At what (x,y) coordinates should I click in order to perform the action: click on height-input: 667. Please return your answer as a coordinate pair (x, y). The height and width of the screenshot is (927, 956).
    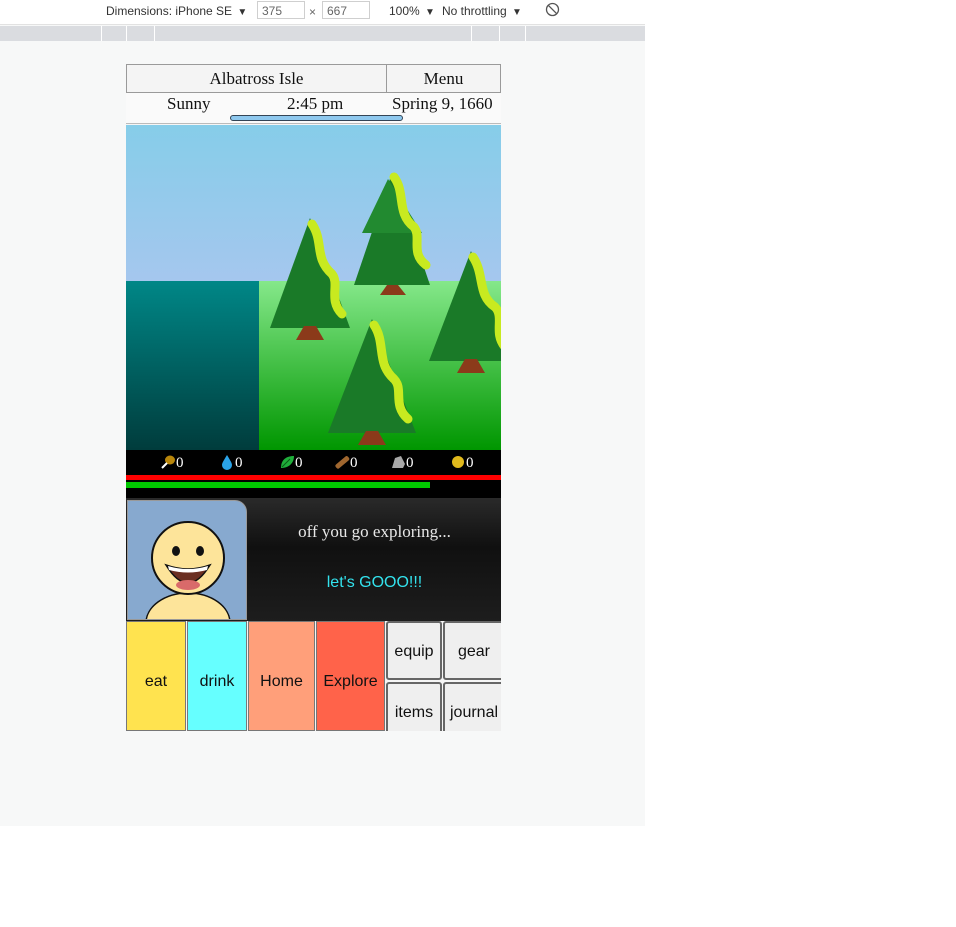
    Looking at the image, I should click on (346, 10).